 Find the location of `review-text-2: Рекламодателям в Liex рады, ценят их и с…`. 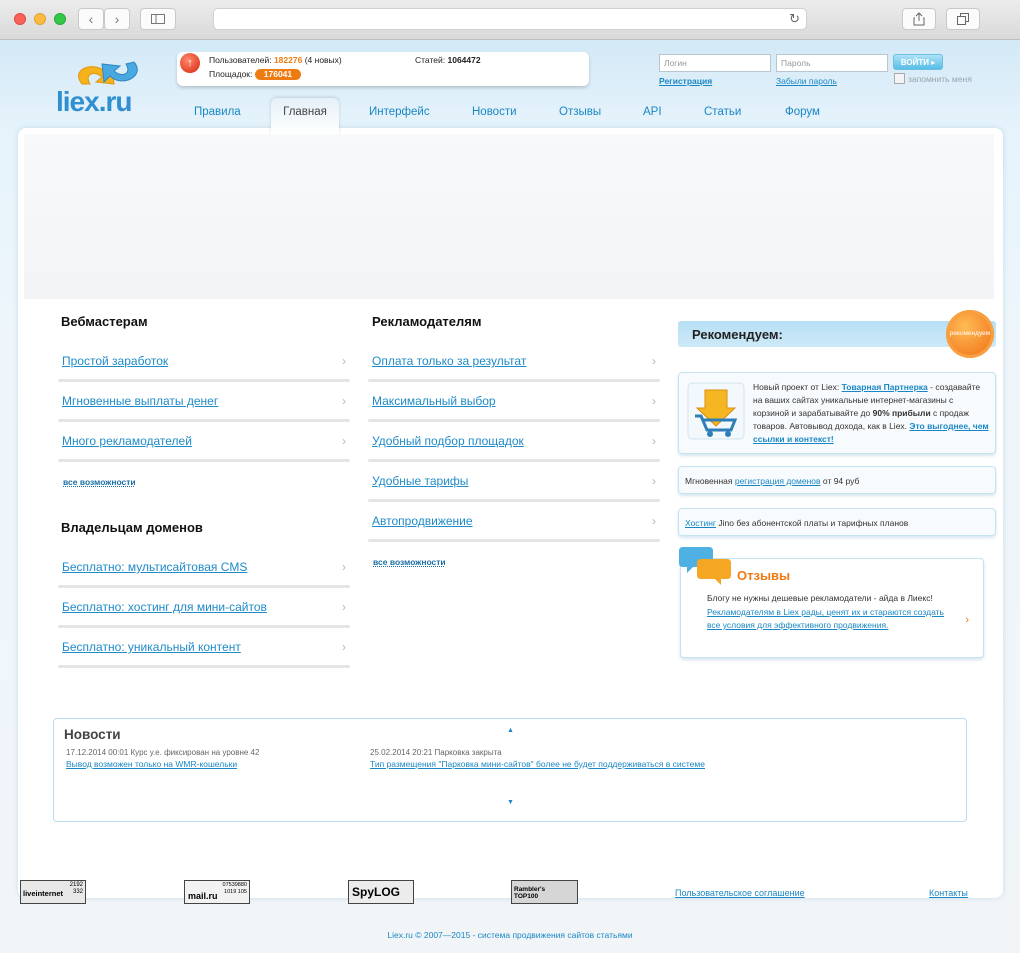

review-text-2: Рекламодателям в Liex рады, ценят их и с… is located at coordinates (830, 619).